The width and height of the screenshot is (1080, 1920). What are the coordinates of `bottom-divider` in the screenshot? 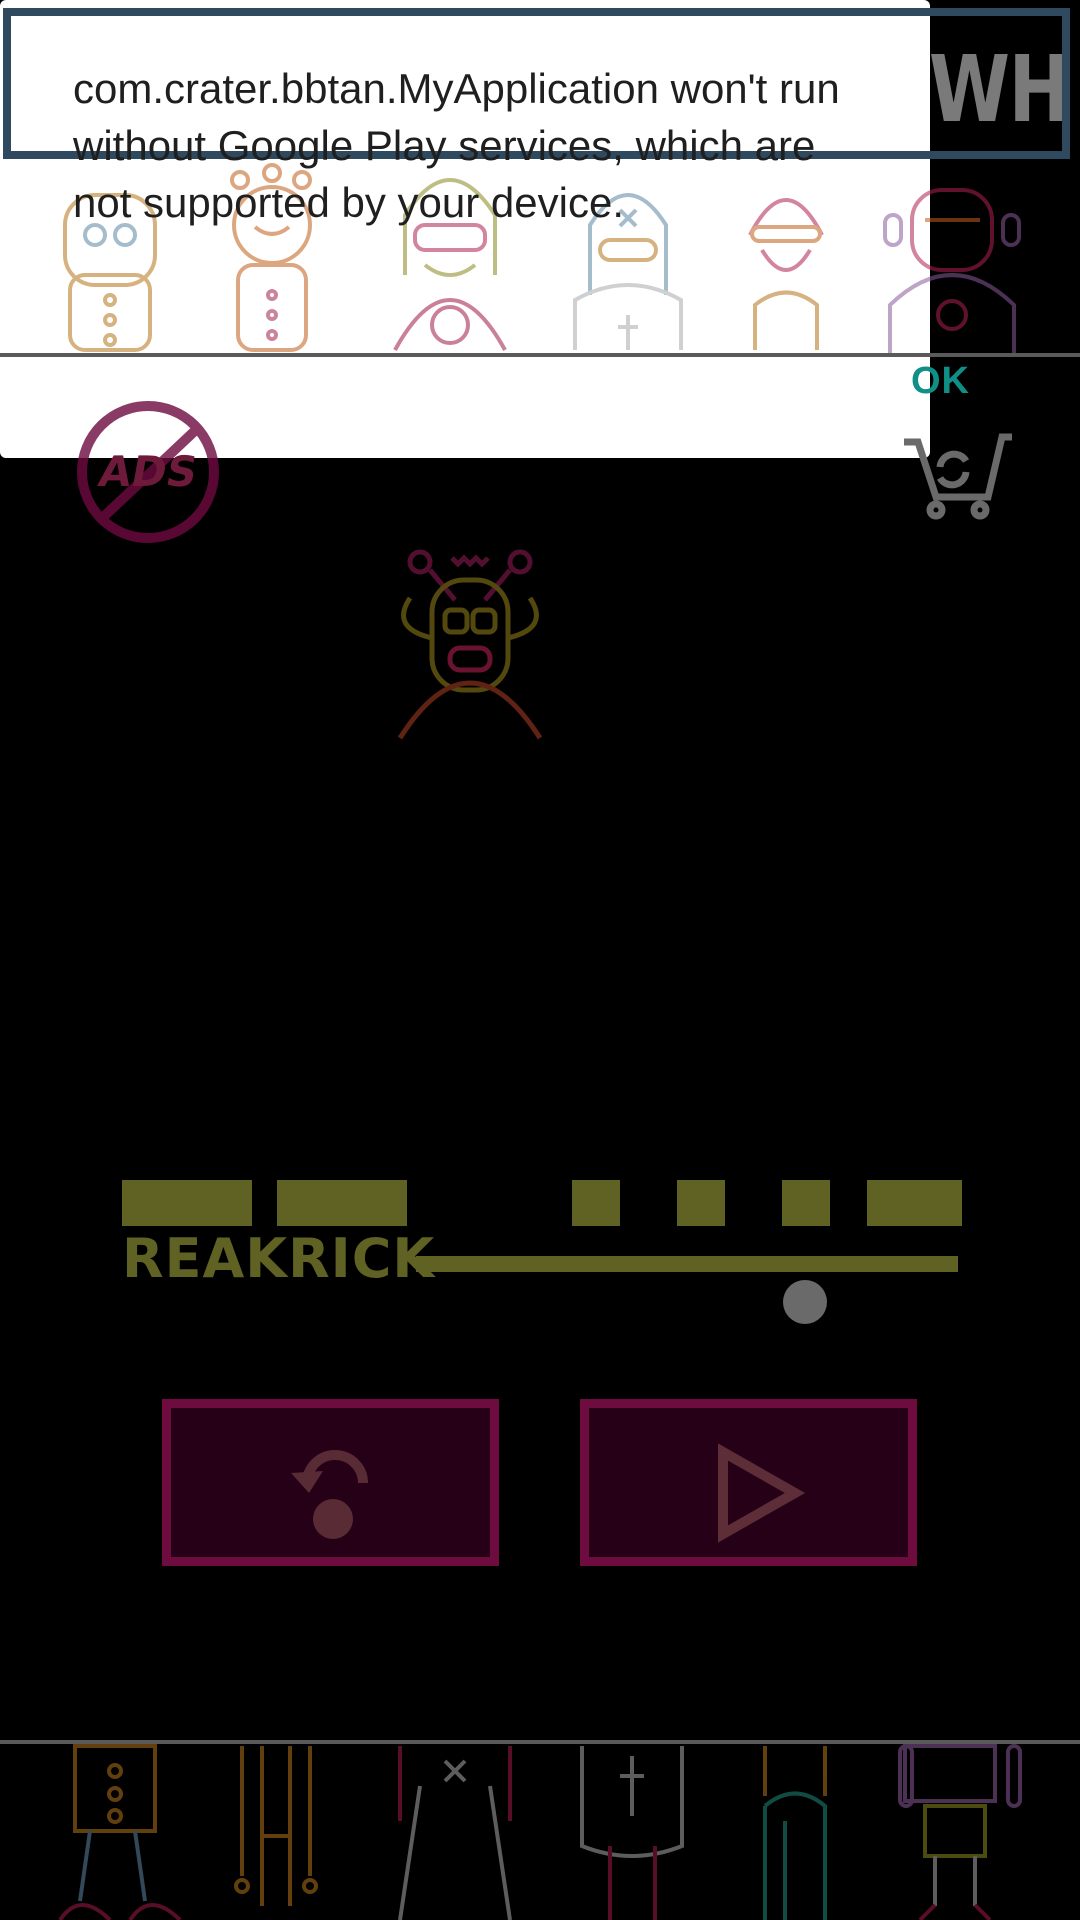 It's located at (540, 1742).